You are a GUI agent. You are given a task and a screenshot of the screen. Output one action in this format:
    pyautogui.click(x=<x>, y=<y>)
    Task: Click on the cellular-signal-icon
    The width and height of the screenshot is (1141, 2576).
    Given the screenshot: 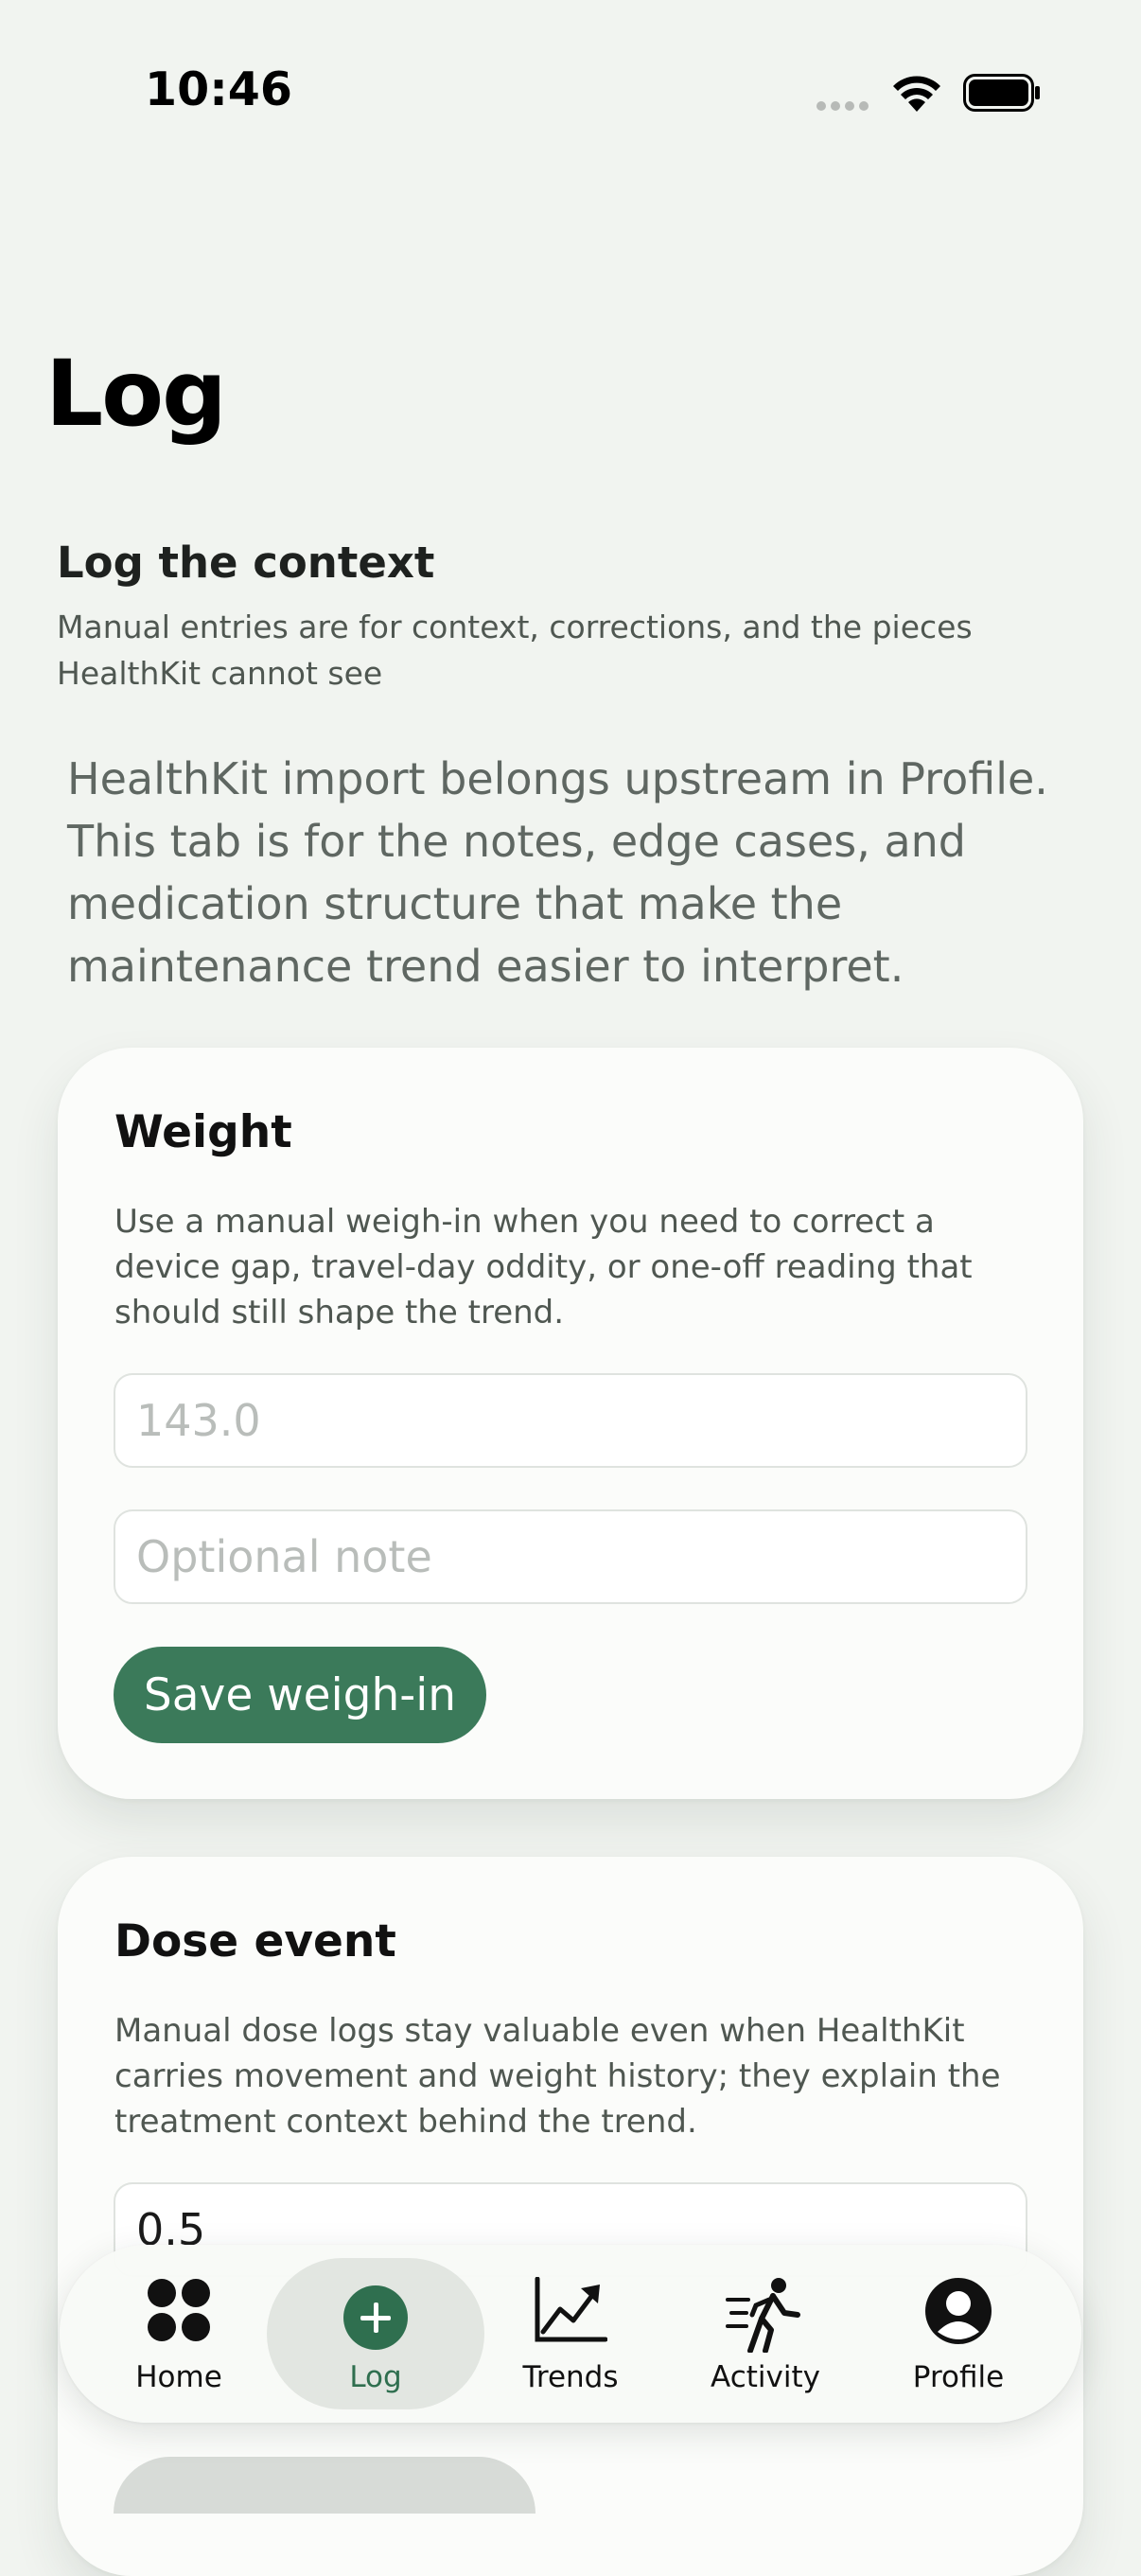 What is the action you would take?
    pyautogui.click(x=844, y=107)
    